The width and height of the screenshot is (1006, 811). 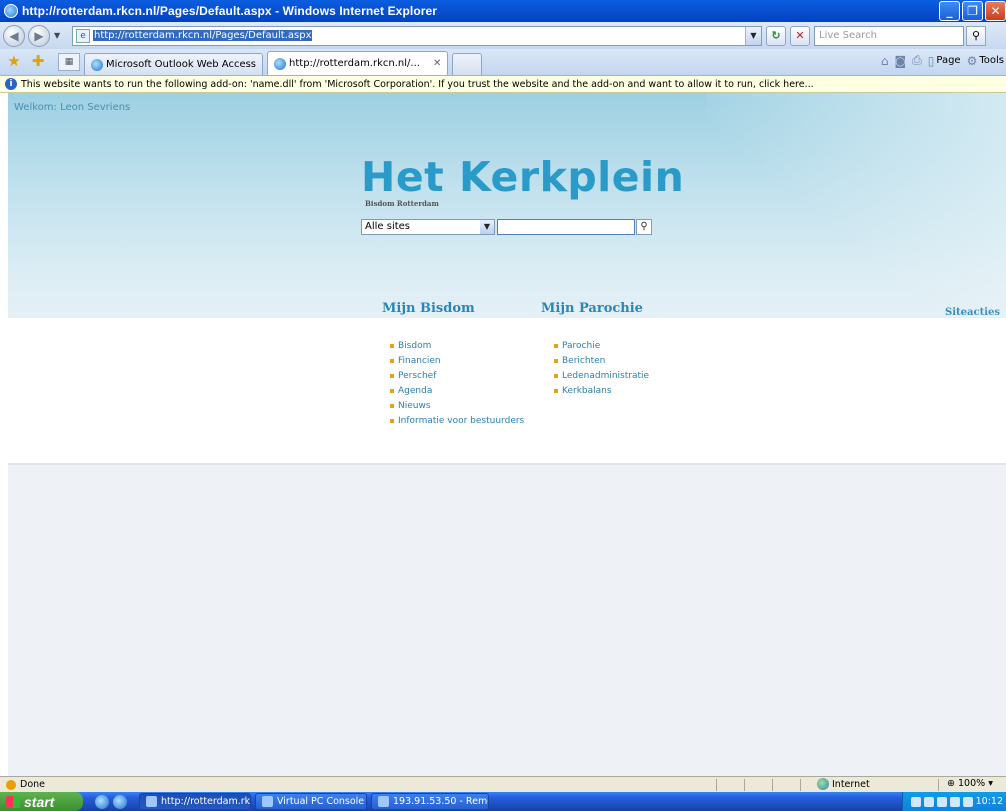 What do you see at coordinates (566, 227) in the screenshot?
I see `site-search-input` at bounding box center [566, 227].